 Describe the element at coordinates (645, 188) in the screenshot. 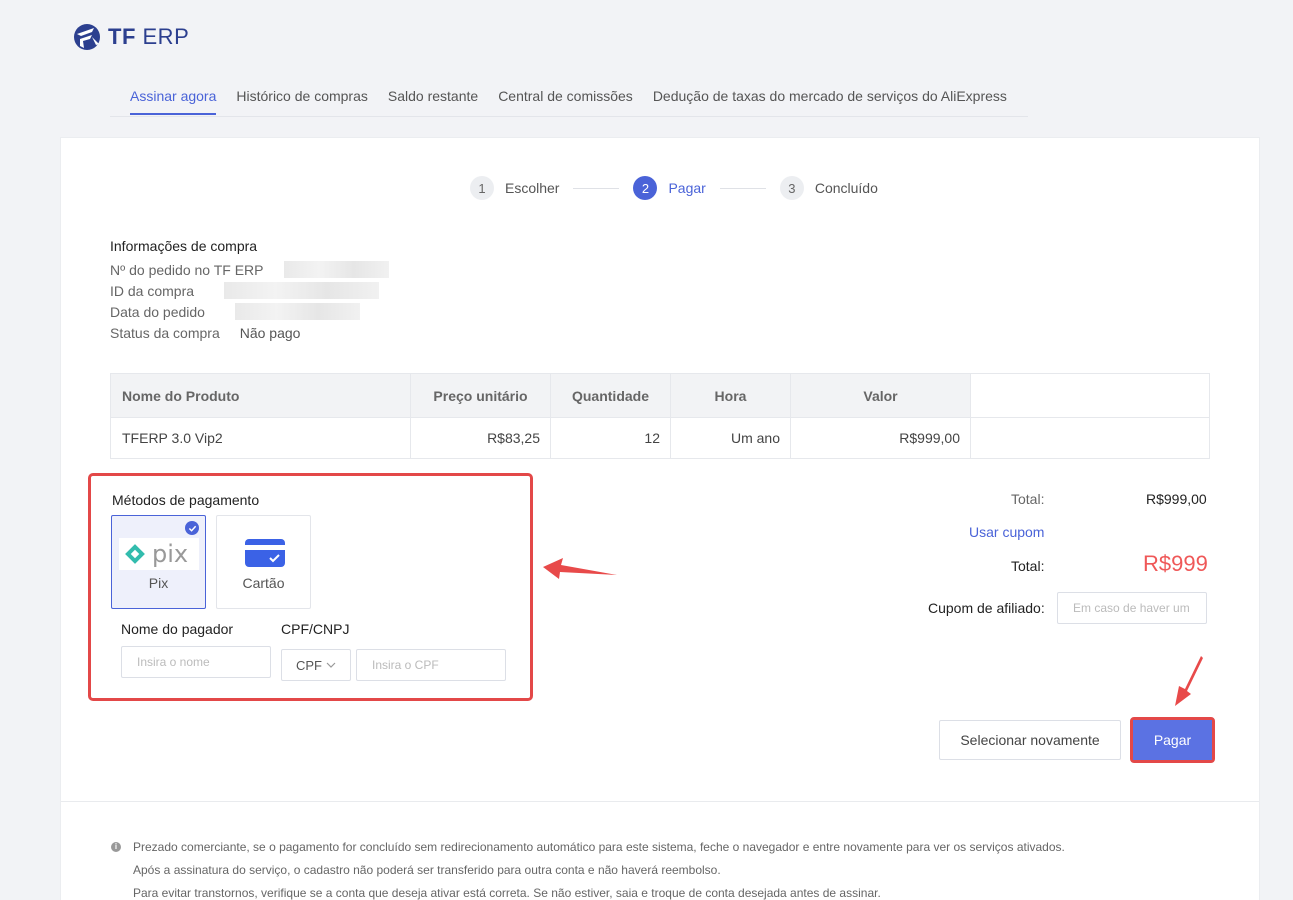

I see `step-number: 2` at that location.